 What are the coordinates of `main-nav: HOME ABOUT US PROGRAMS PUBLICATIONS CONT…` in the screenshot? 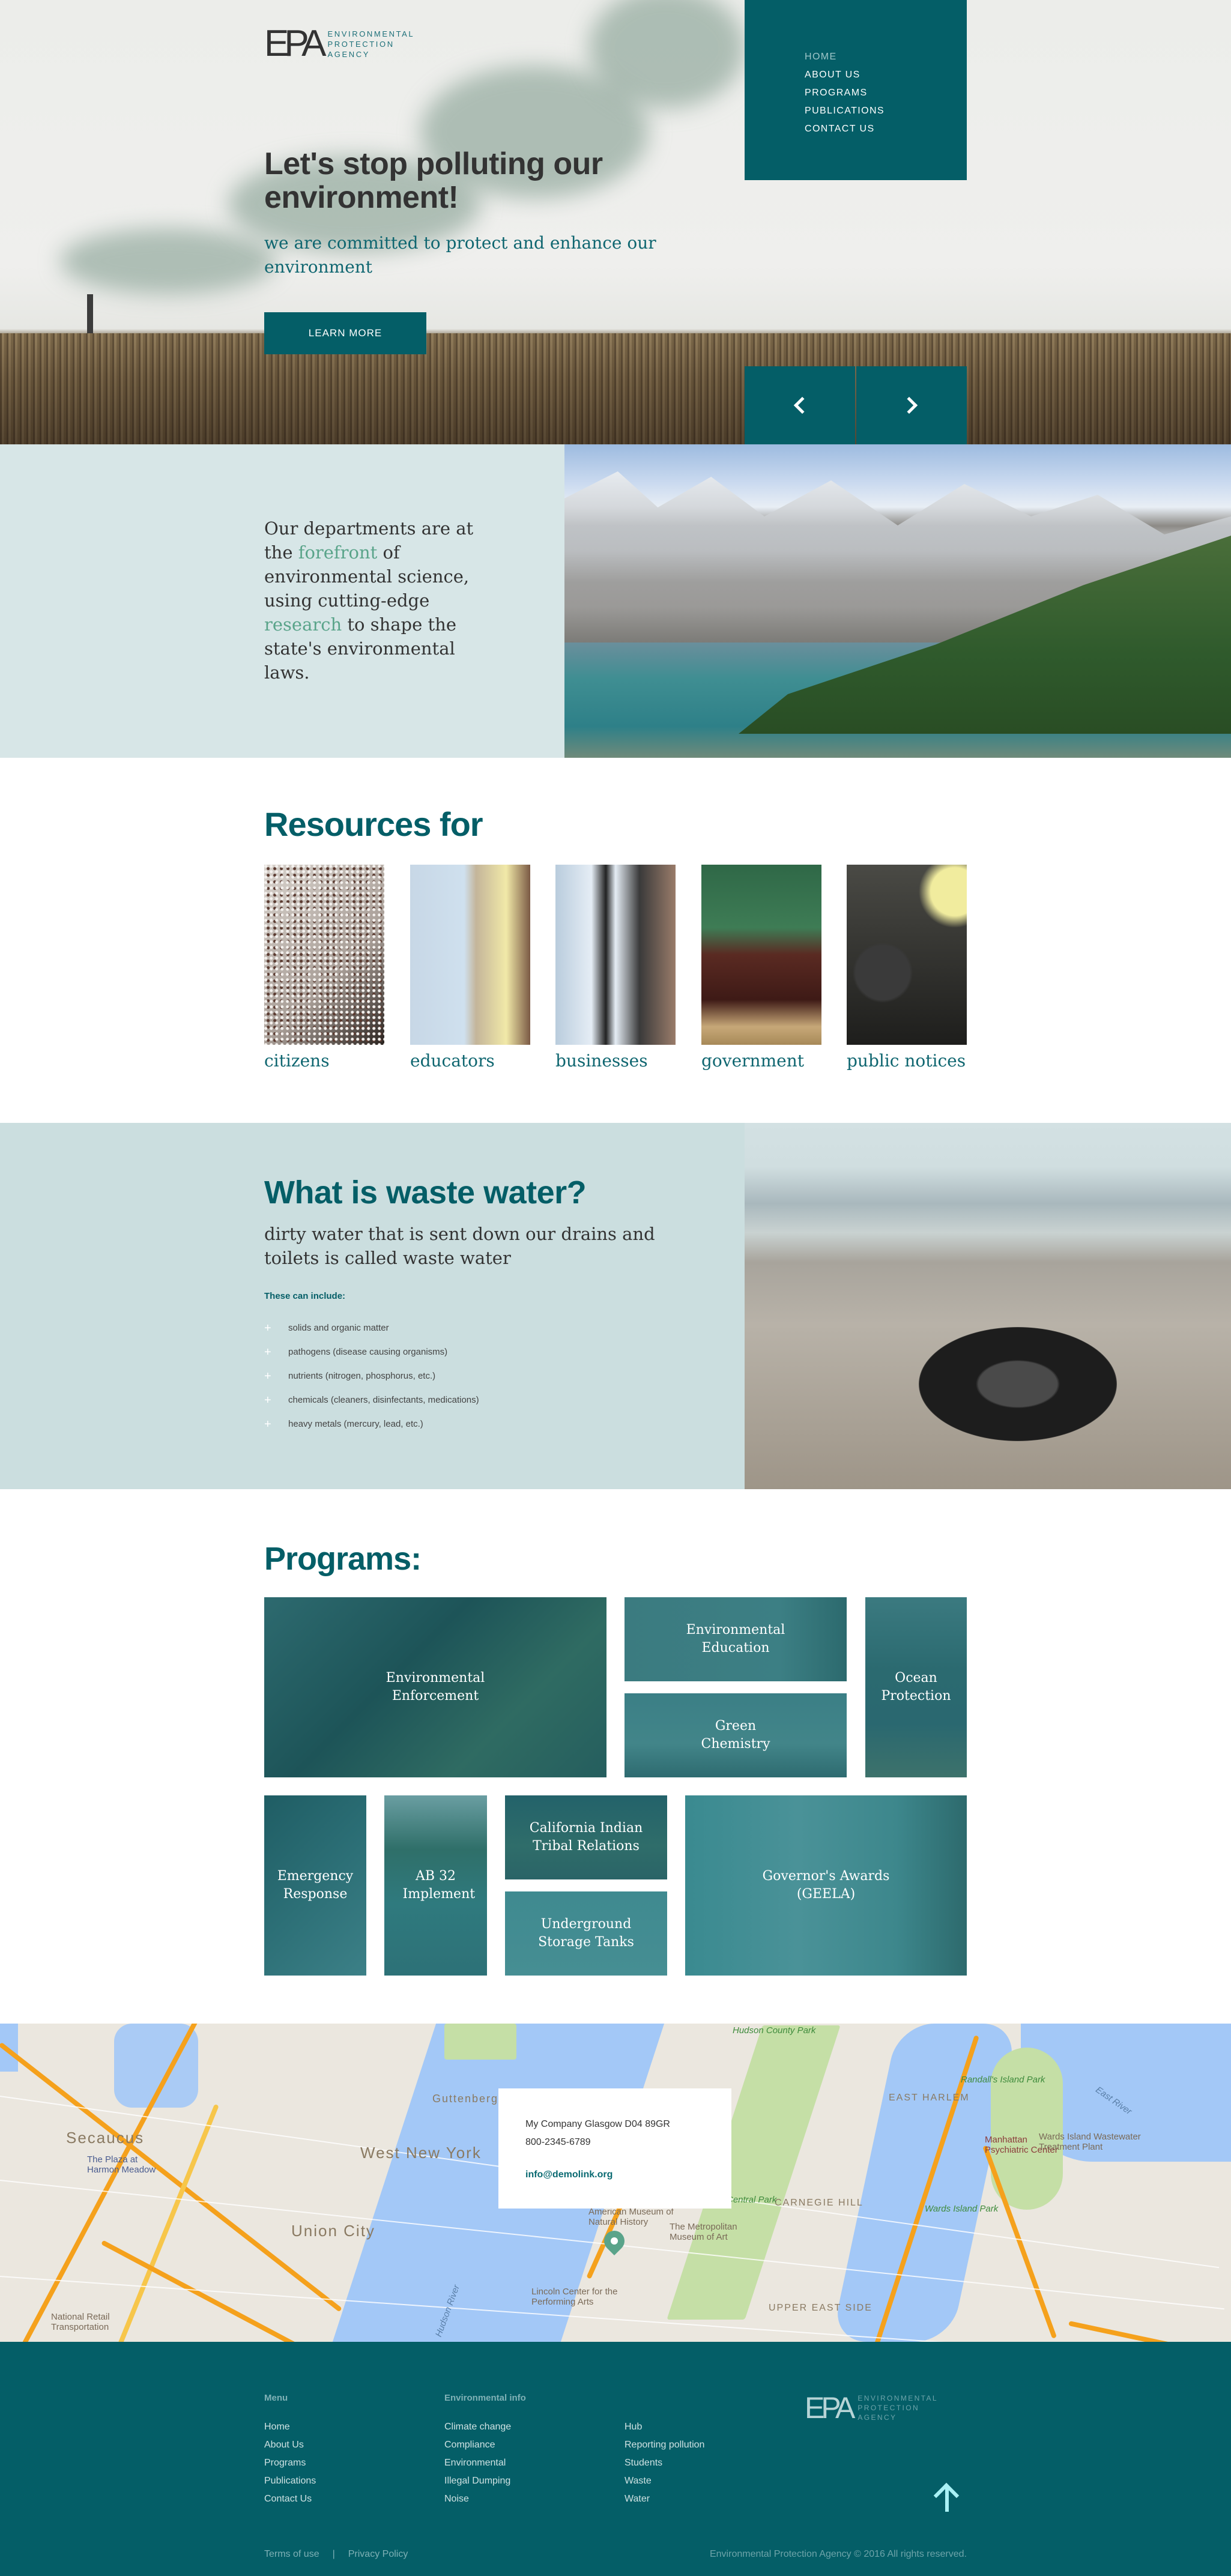 It's located at (856, 90).